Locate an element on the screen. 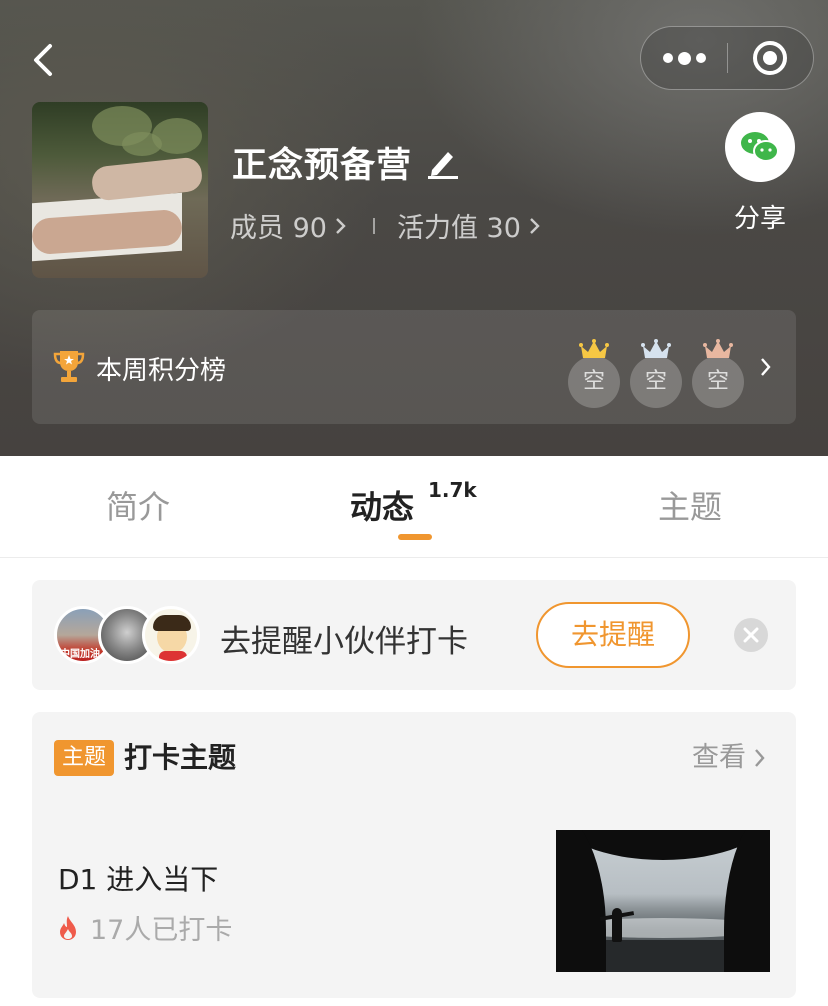  leaderboard-slot-1: 空 is located at coordinates (594, 373).